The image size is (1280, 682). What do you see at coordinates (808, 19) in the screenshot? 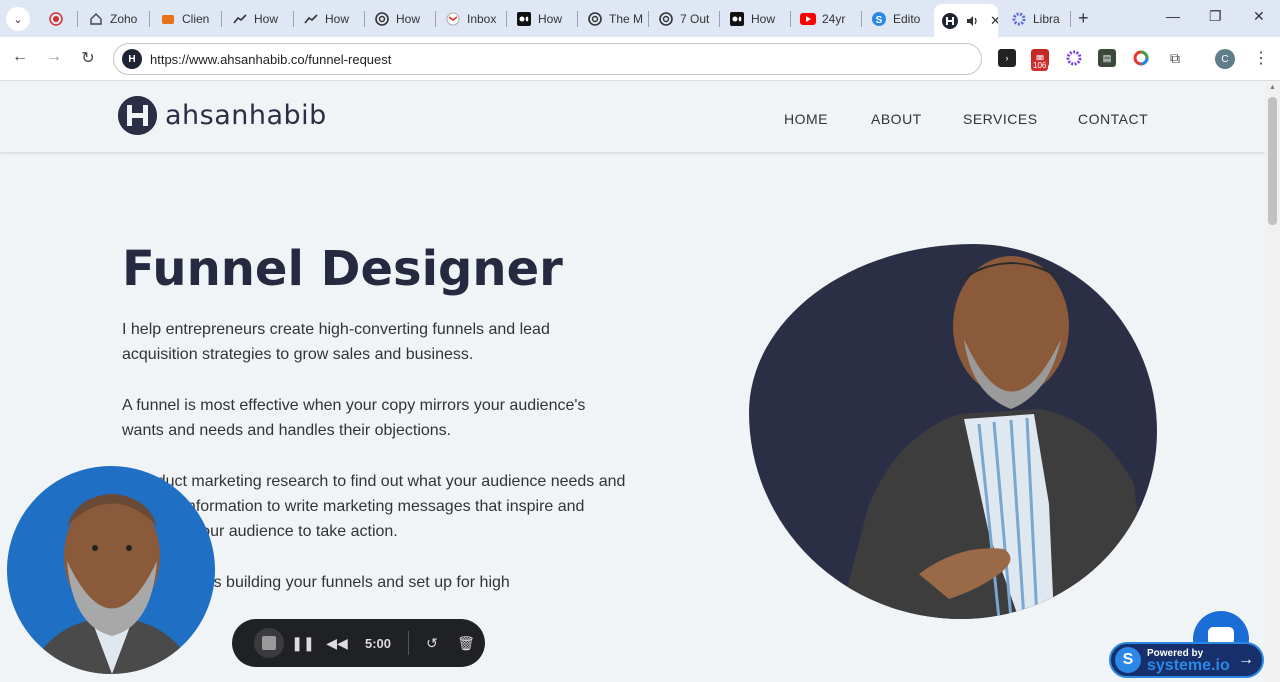
I see `youtube-icon` at bounding box center [808, 19].